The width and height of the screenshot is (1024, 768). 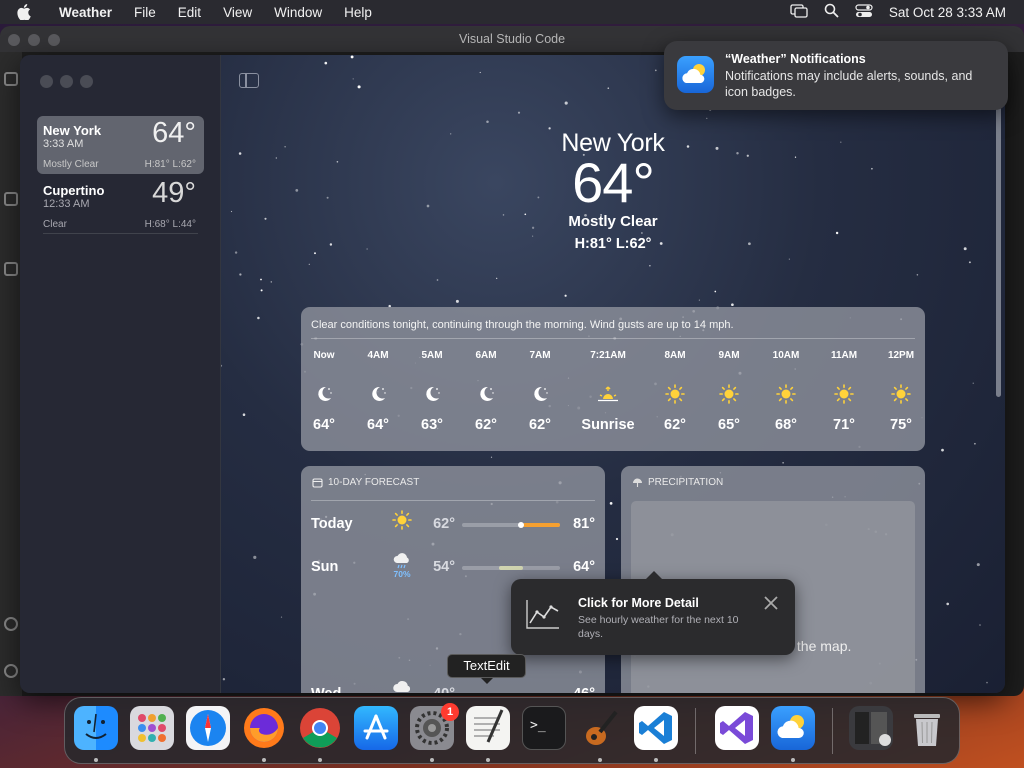 I want to click on day-name: Today, so click(x=332, y=524).